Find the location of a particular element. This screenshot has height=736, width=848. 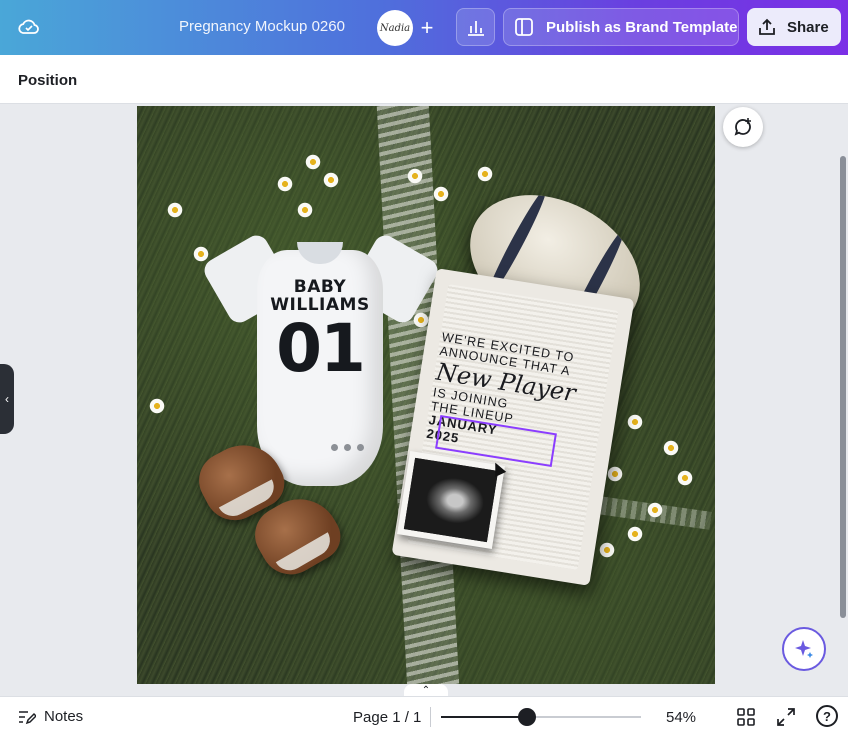

comment-plus-icon is located at coordinates (742, 127).